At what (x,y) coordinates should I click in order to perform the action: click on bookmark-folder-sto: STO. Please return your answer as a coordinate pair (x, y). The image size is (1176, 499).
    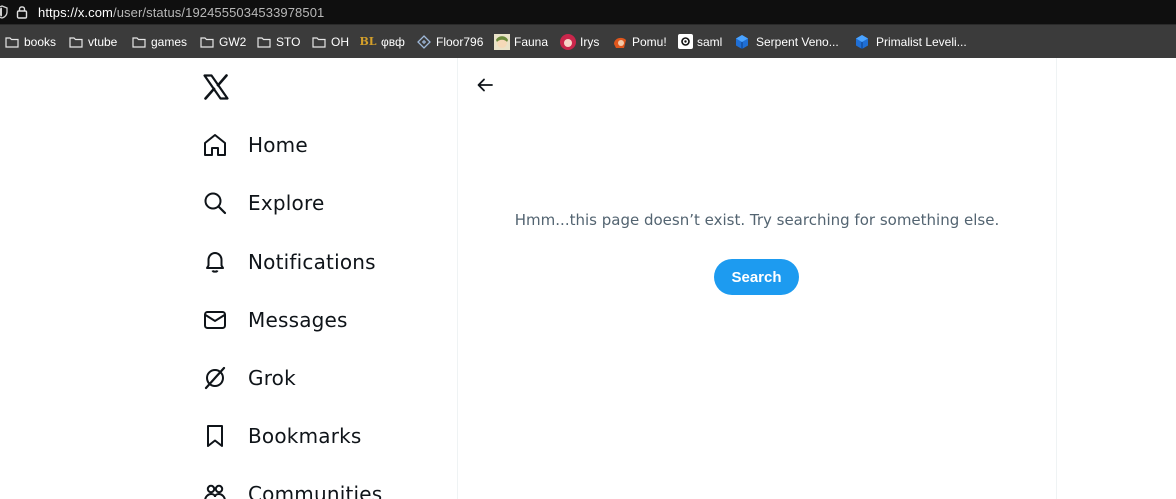
    Looking at the image, I should click on (278, 42).